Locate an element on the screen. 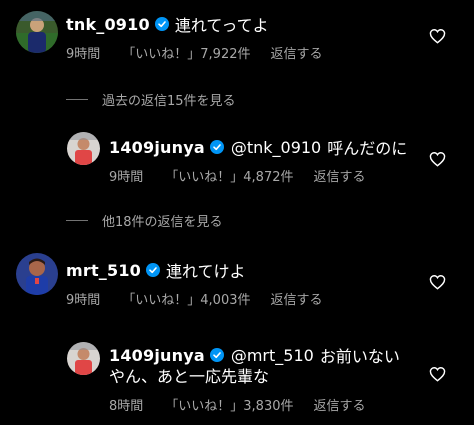 The image size is (474, 425). comment-line: tnk_0910 連れてってよ is located at coordinates (167, 24).